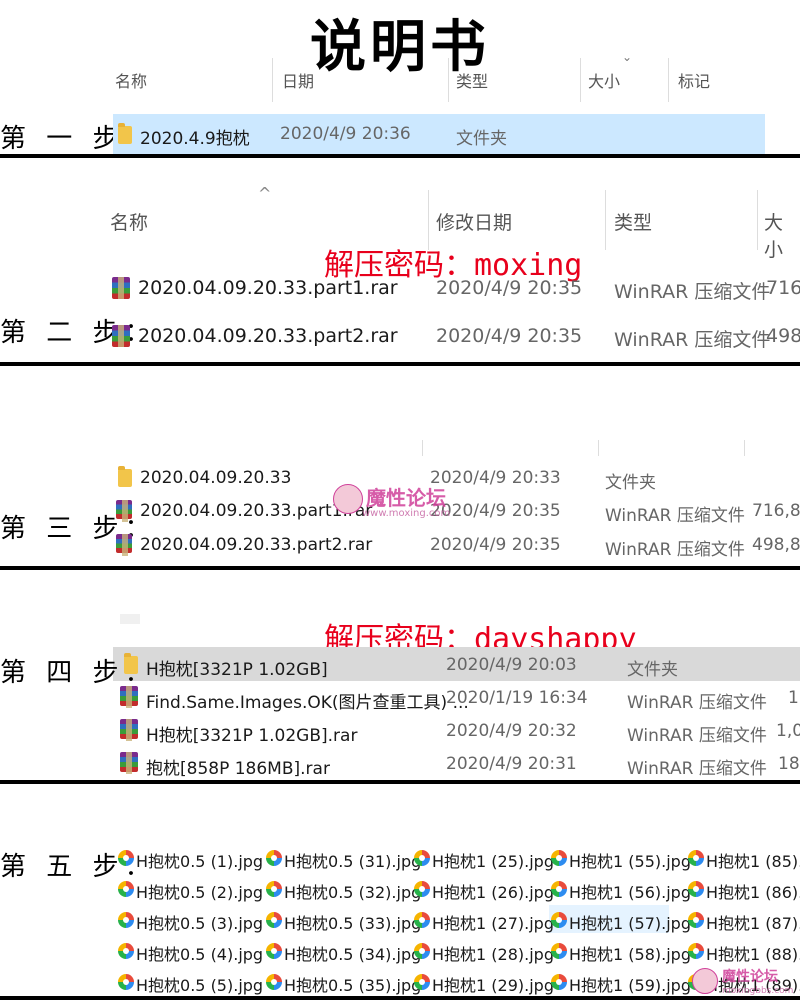 This screenshot has height=1000, width=800. What do you see at coordinates (474, 221) in the screenshot?
I see `column-header-modified-date: 修改日期` at bounding box center [474, 221].